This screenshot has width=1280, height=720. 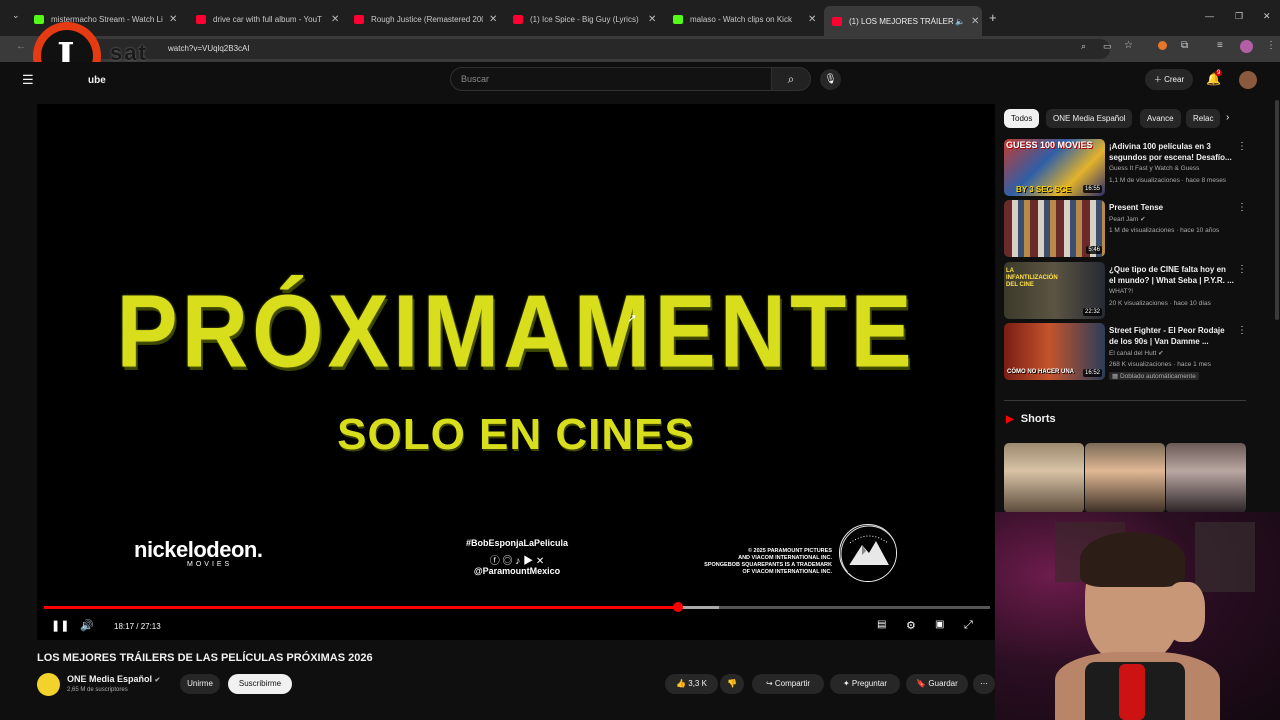 What do you see at coordinates (691, 684) in the screenshot?
I see `like-button: 👍 3,3 K` at bounding box center [691, 684].